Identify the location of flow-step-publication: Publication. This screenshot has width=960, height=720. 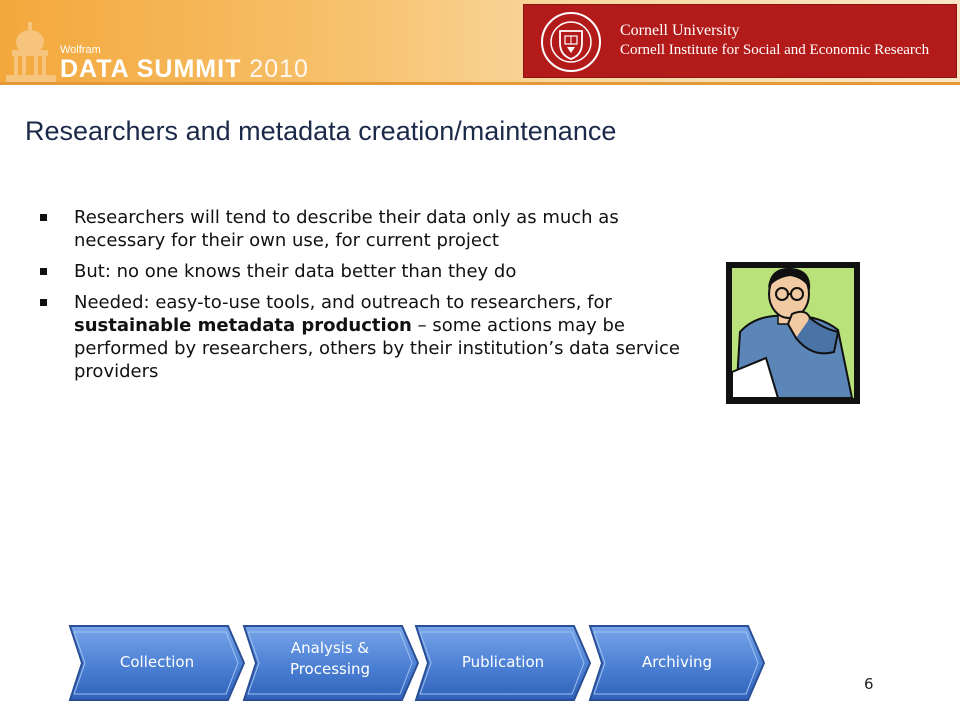
(503, 663).